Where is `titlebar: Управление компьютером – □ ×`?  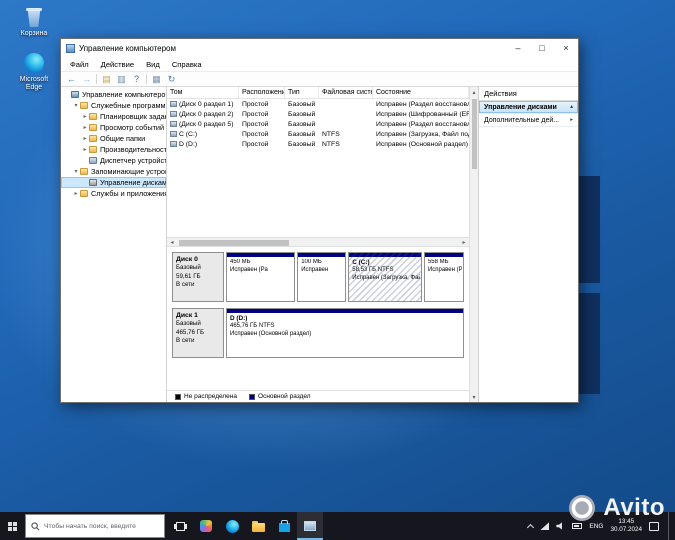 titlebar: Управление компьютером – □ × is located at coordinates (319, 48).